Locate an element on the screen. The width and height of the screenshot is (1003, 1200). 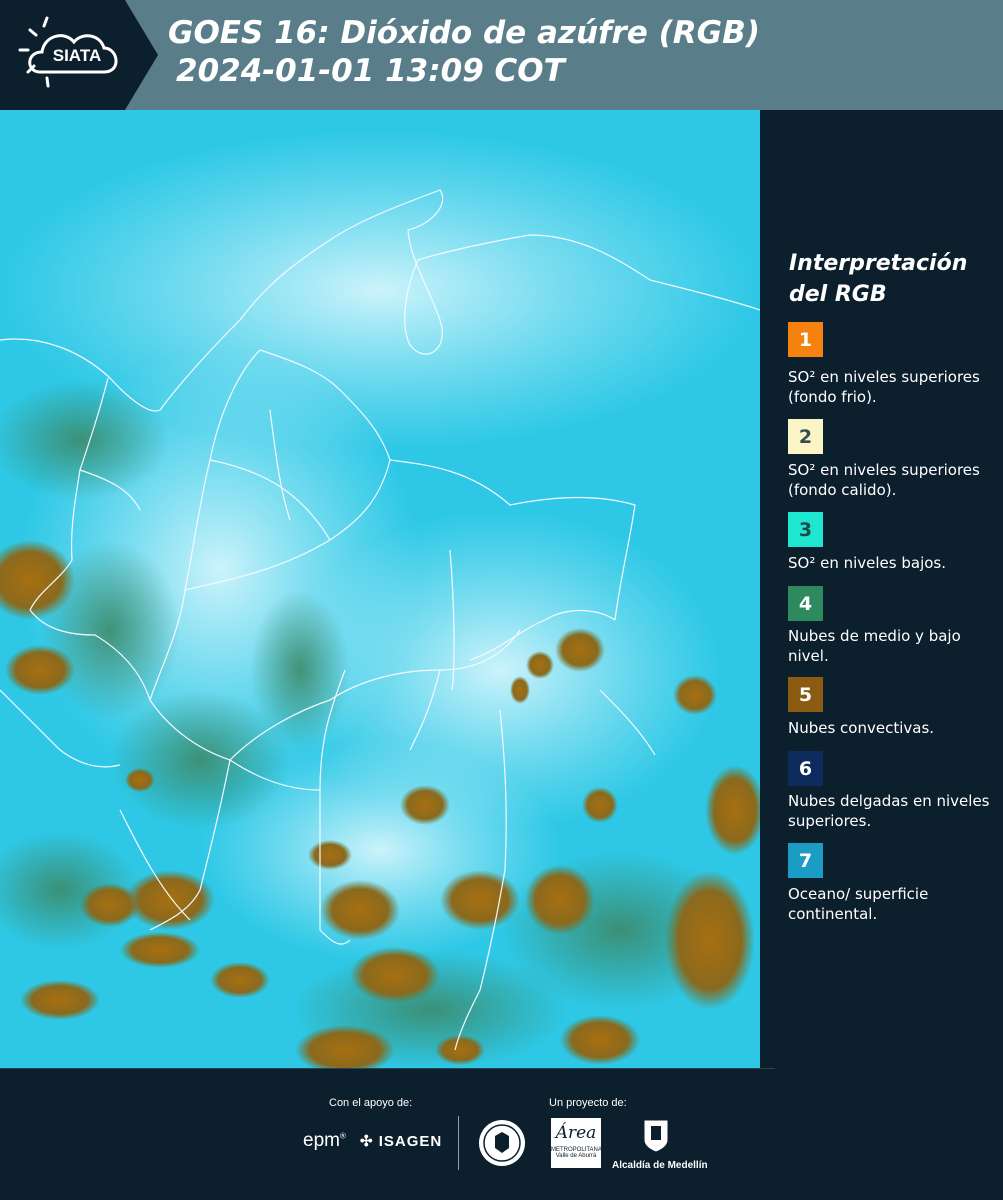
legend-title-line-1: Interpretación is located at coordinates (878, 263).